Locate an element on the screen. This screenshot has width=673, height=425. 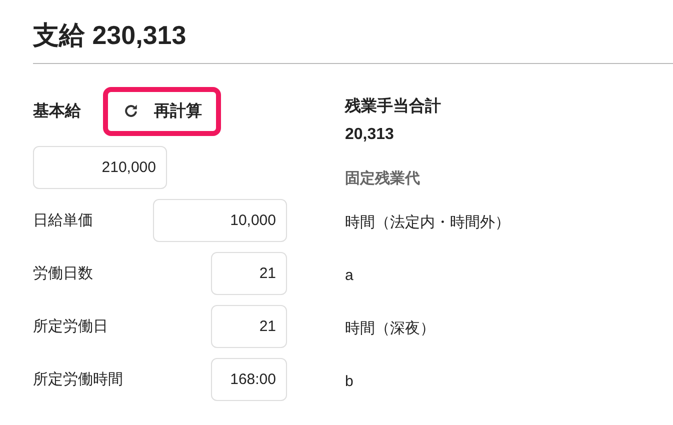
item-label: a is located at coordinates (349, 275).